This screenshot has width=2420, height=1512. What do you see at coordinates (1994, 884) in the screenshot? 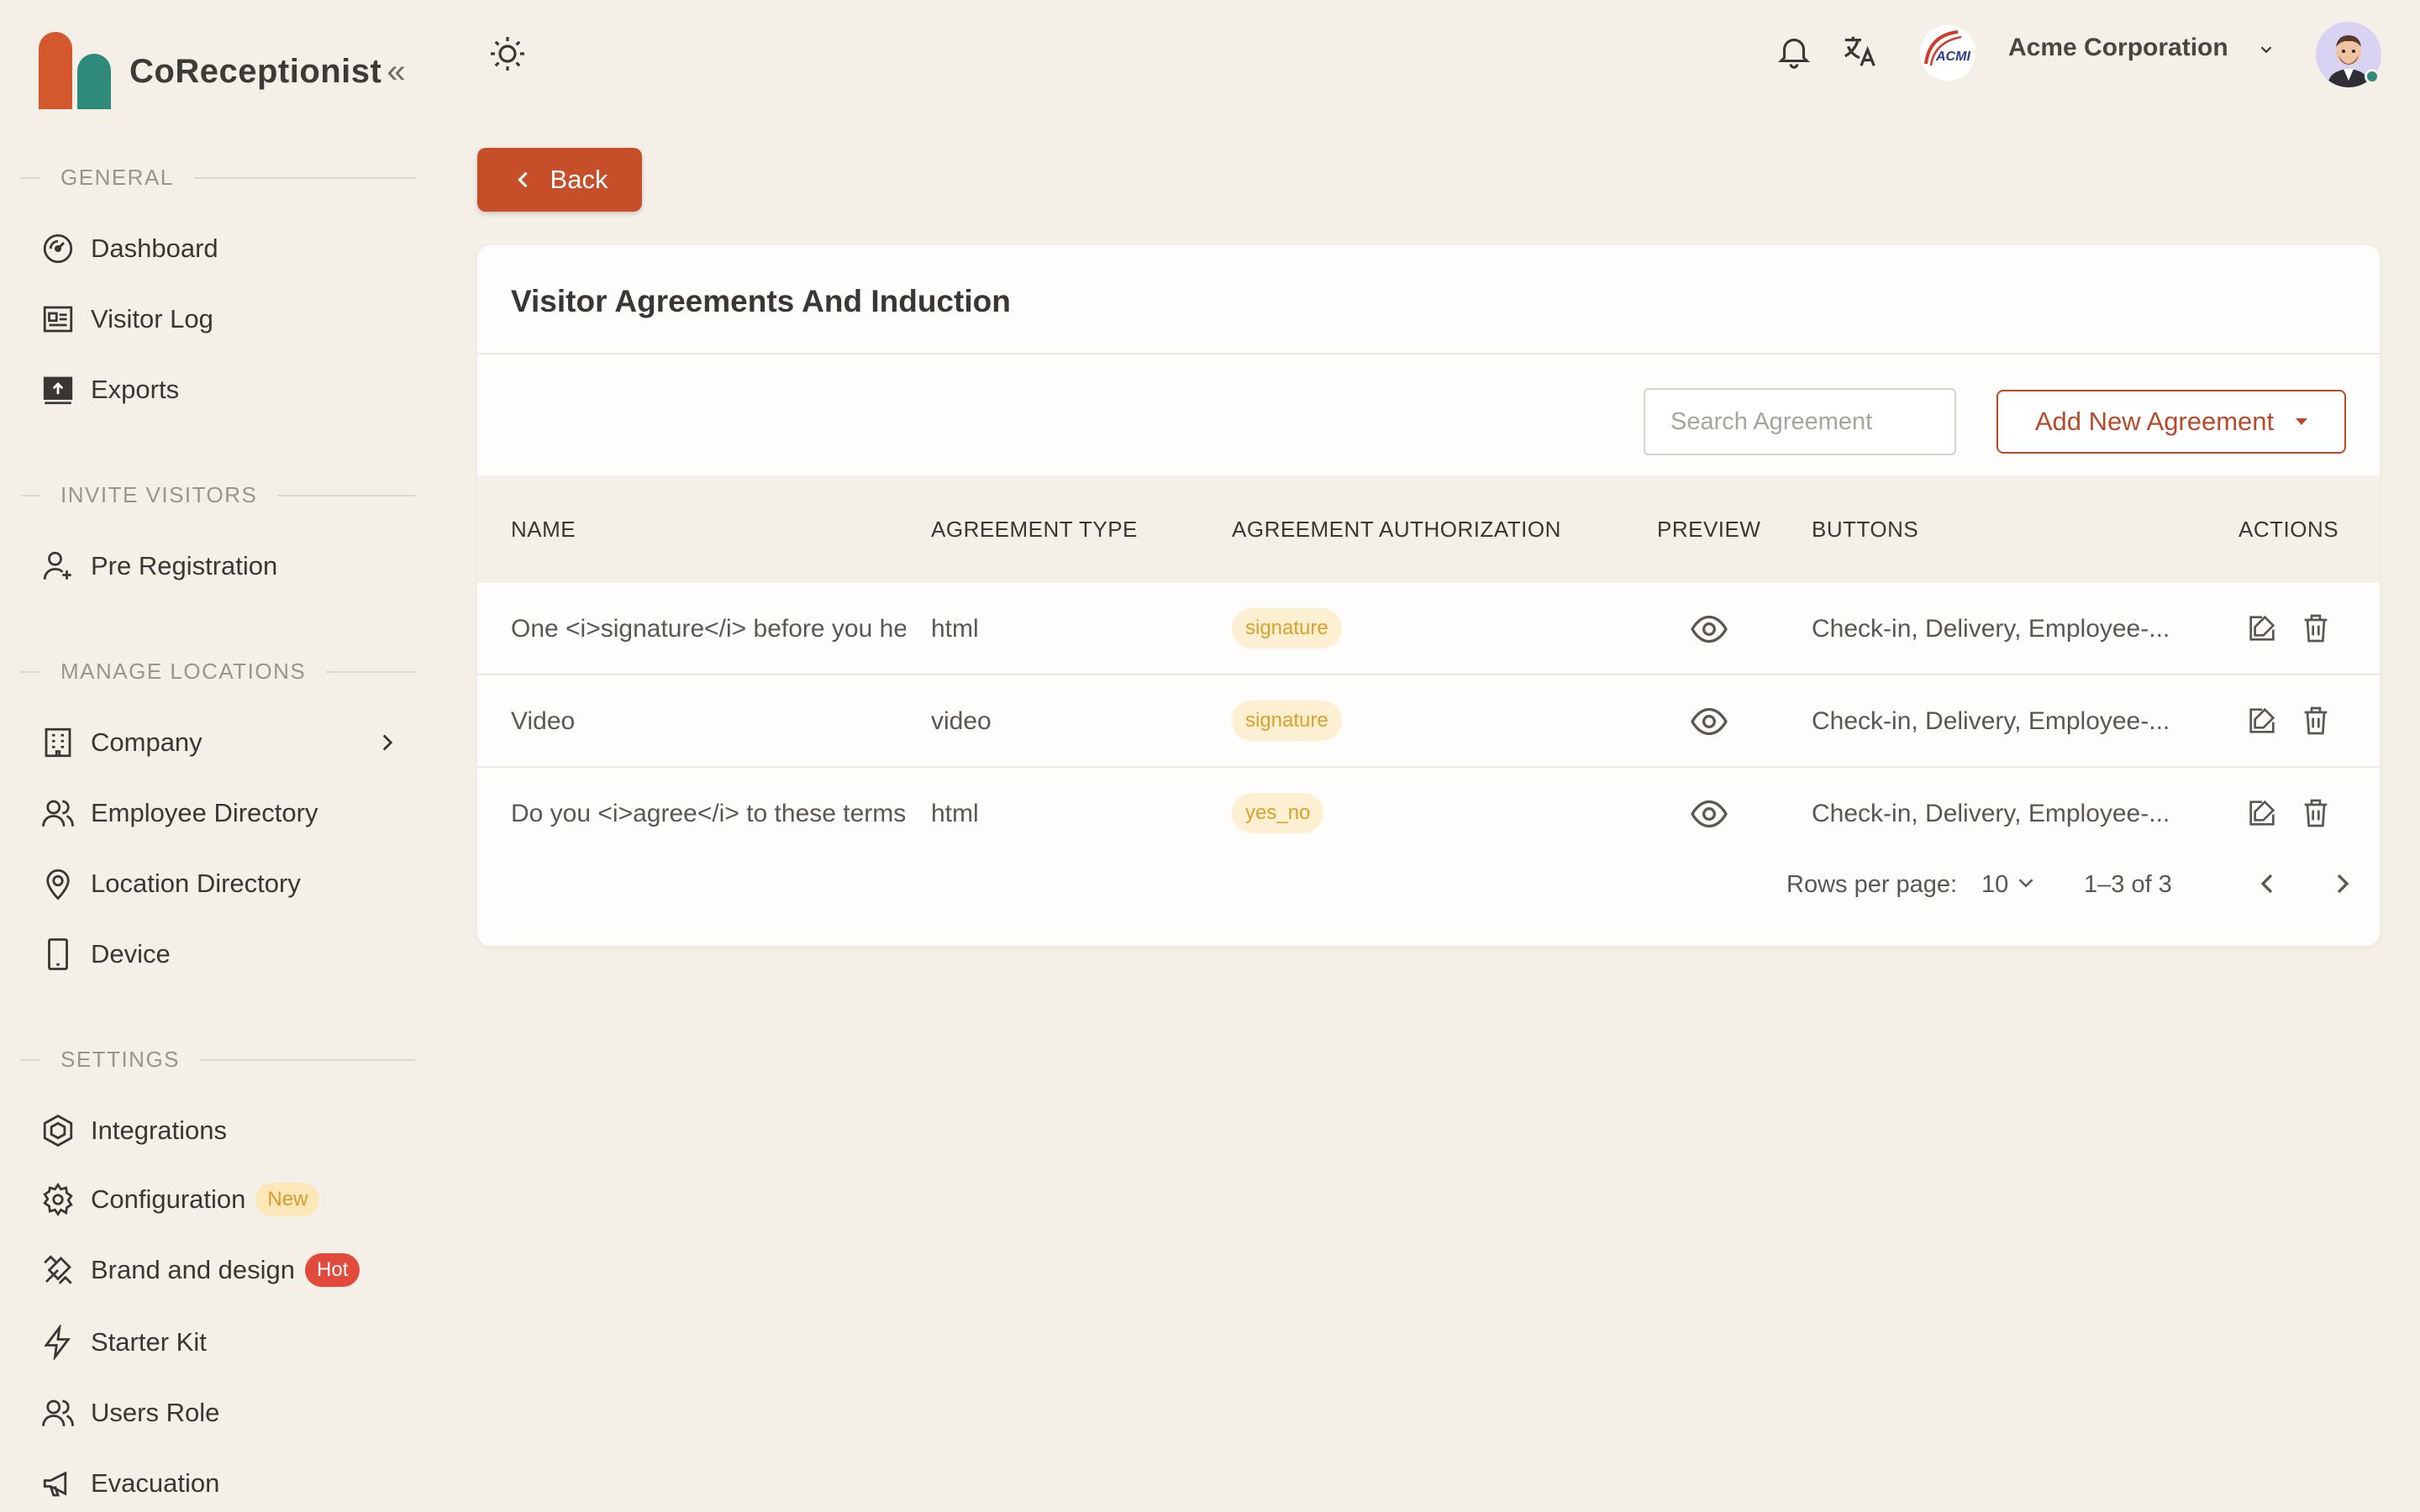
I see `rows-per-page-select: 10` at bounding box center [1994, 884].